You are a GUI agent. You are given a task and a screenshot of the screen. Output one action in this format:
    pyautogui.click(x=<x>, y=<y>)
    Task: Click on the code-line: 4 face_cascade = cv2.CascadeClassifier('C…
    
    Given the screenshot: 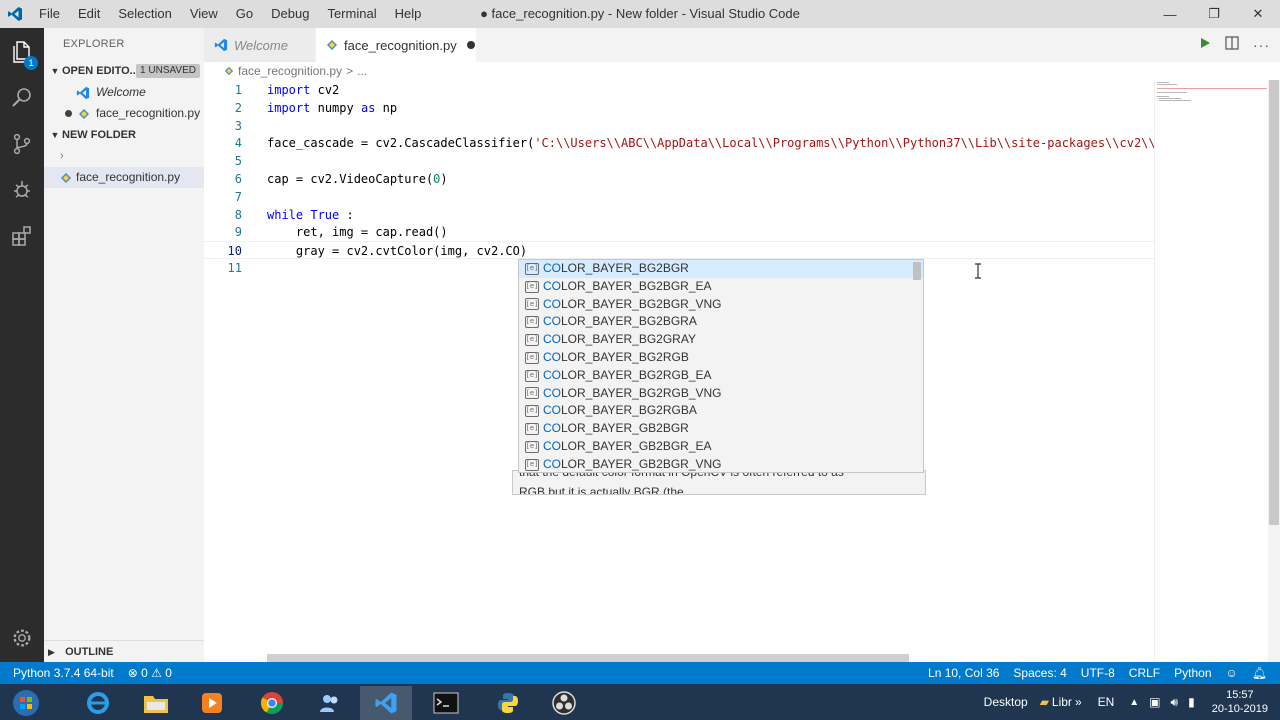 What is the action you would take?
    pyautogui.click(x=679, y=143)
    